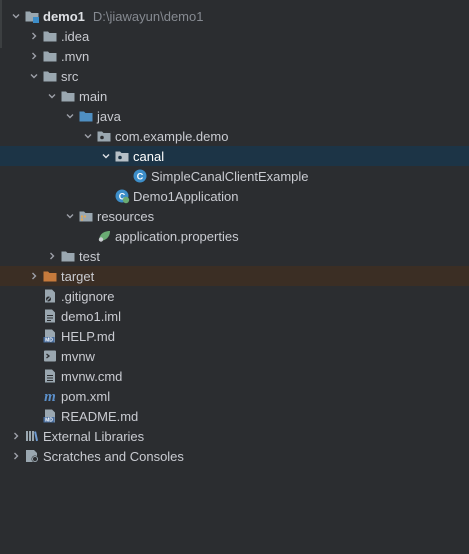 Image resolution: width=469 pixels, height=554 pixels. I want to click on excluded-folder-icon, so click(50, 276).